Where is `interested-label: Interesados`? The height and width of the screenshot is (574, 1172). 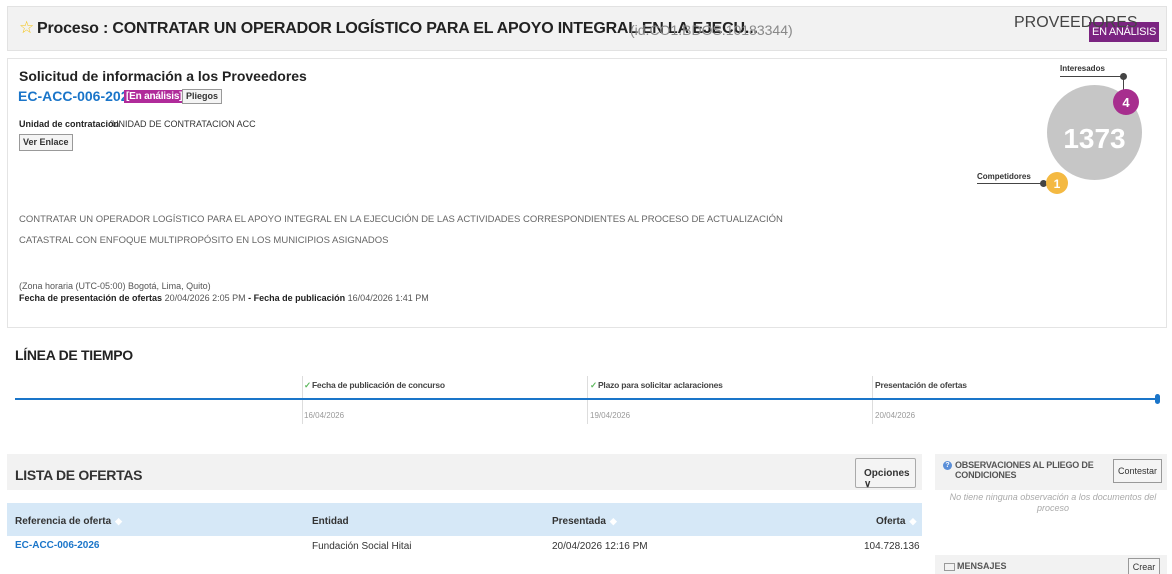
interested-label: Interesados is located at coordinates (1082, 68).